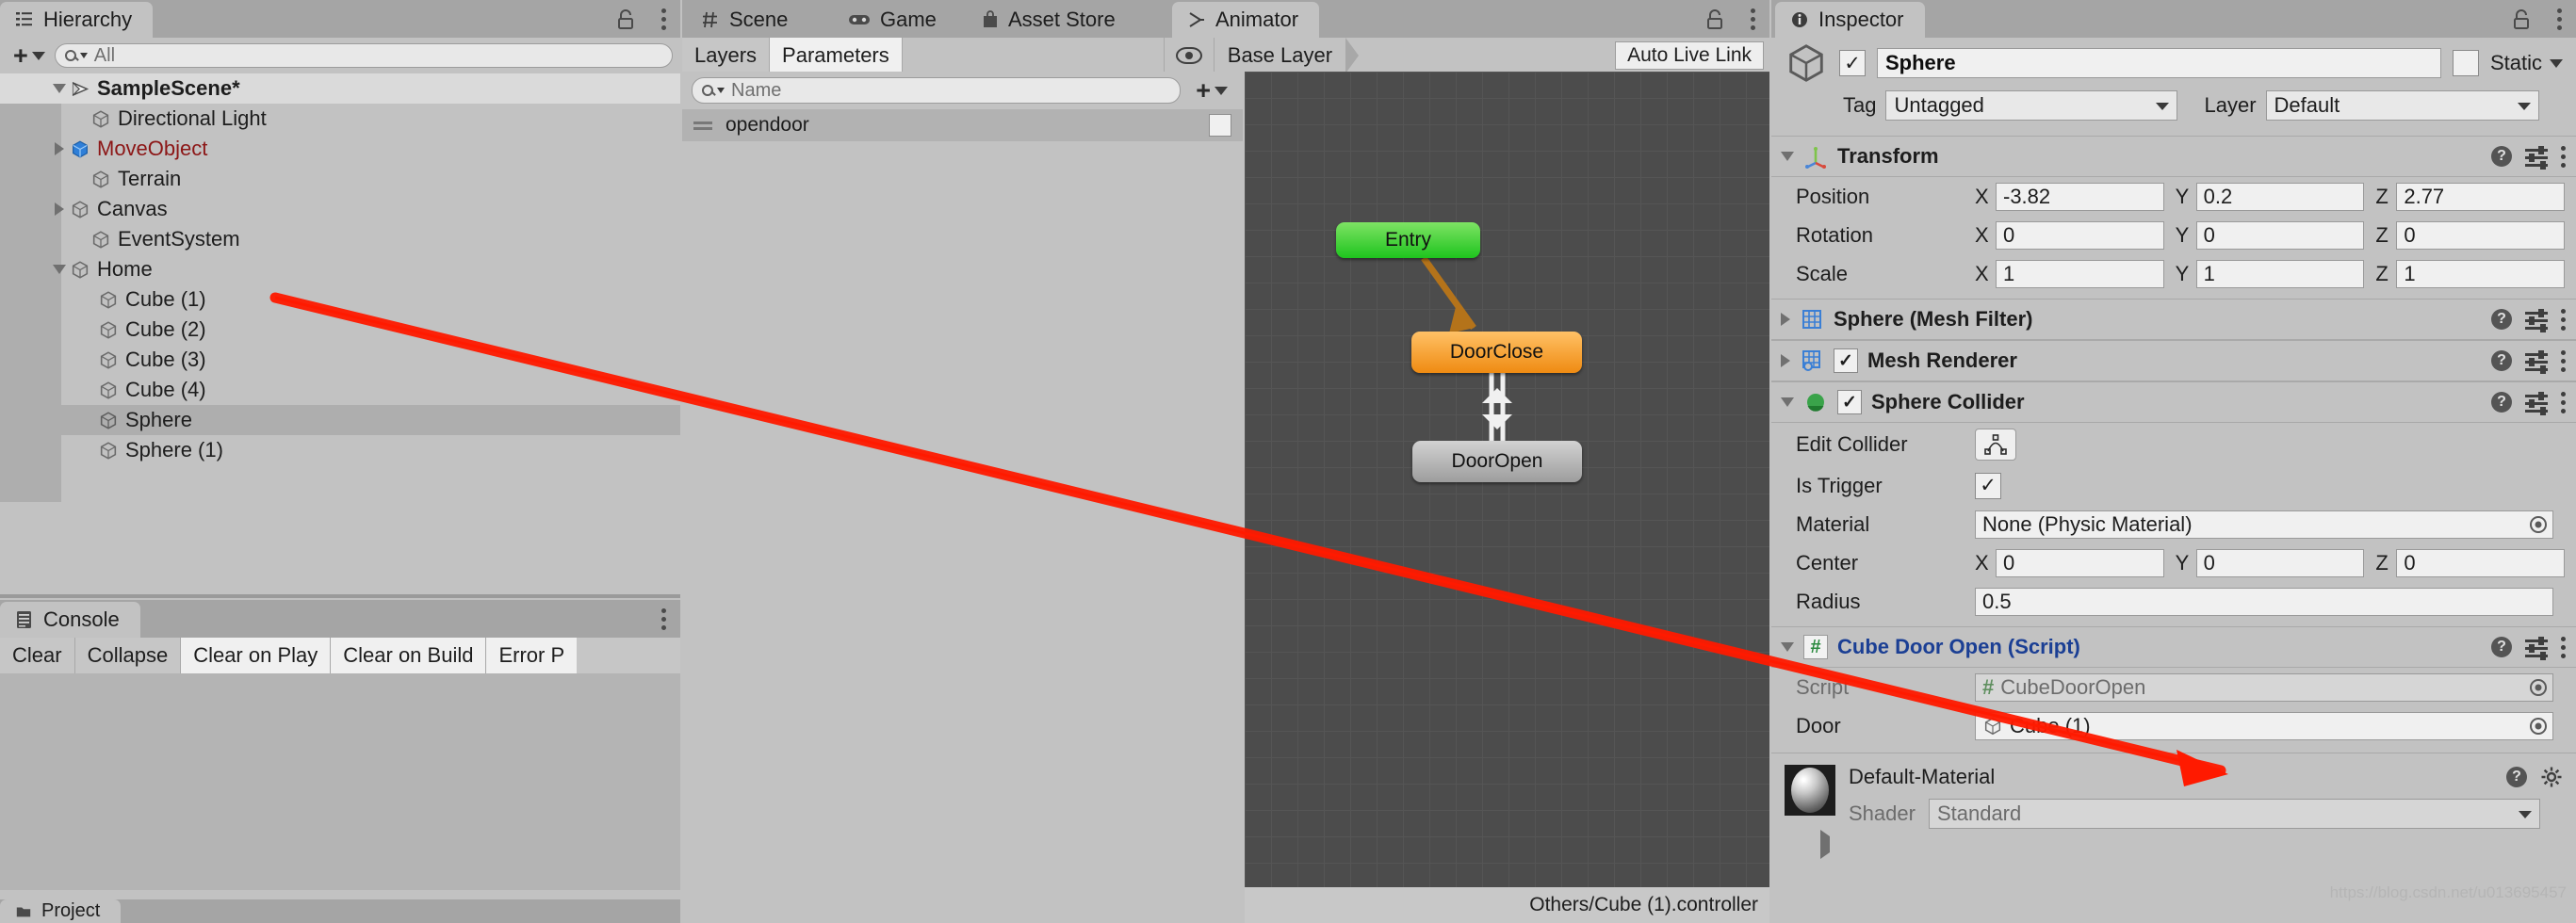  What do you see at coordinates (2080, 196) in the screenshot?
I see `position-x-input: -3.82` at bounding box center [2080, 196].